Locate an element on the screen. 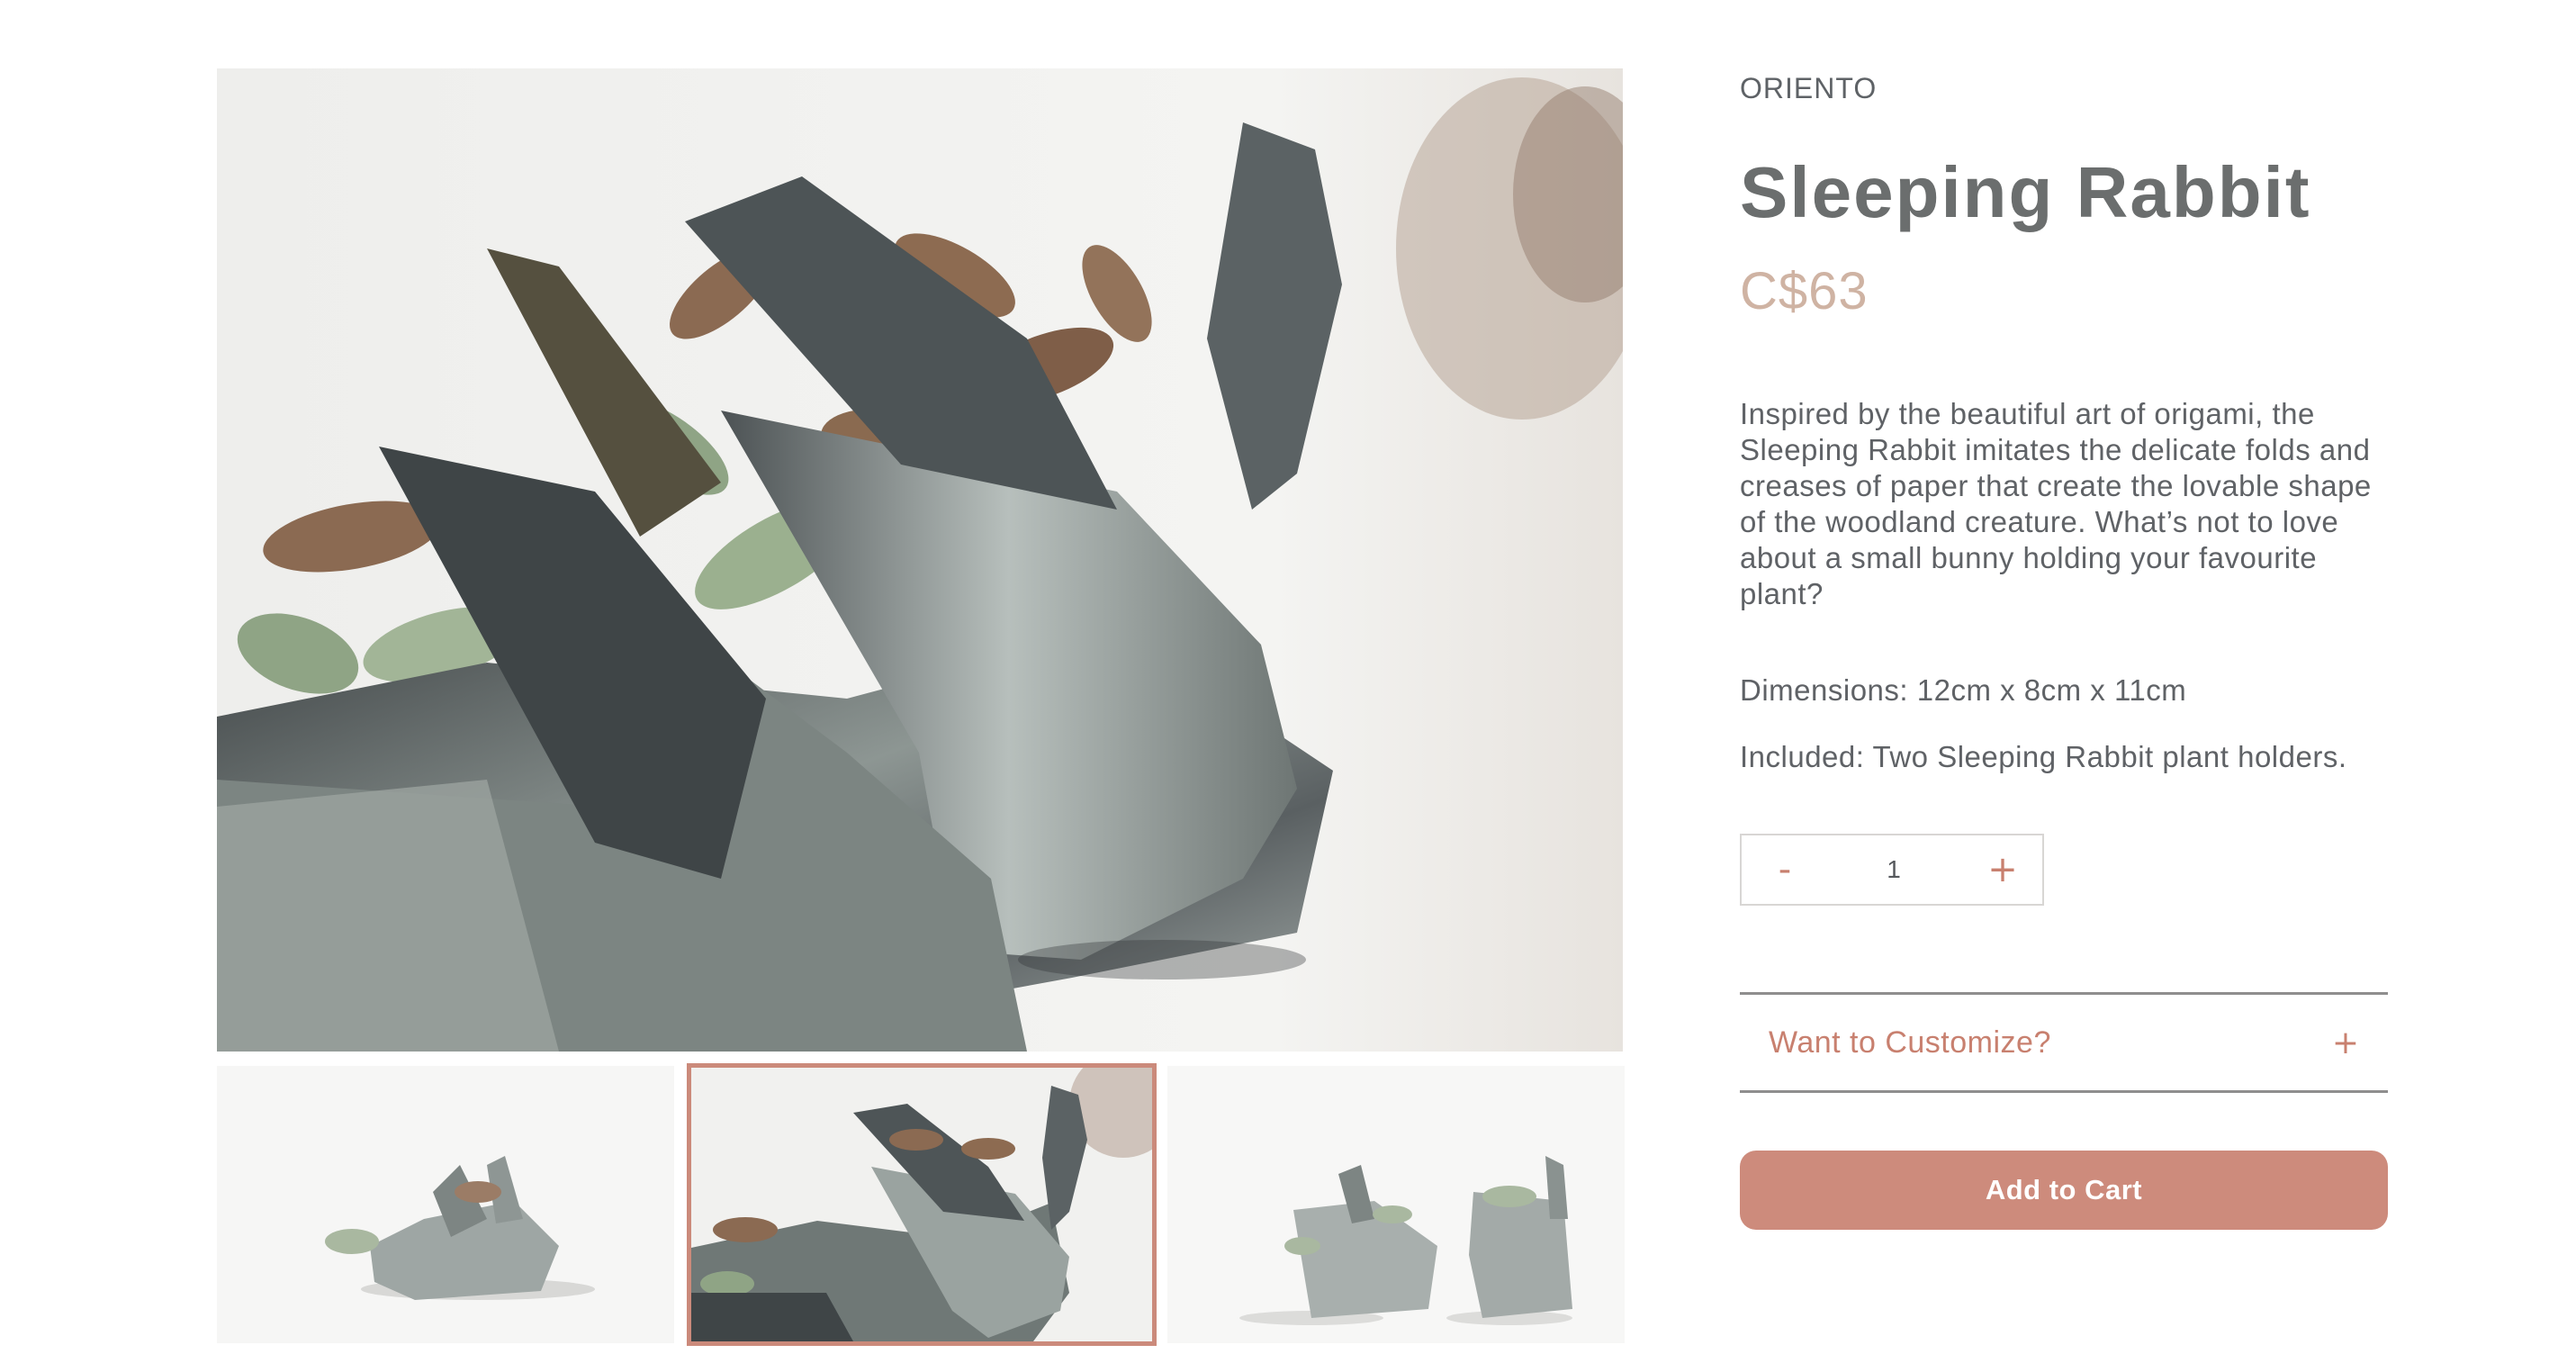 The height and width of the screenshot is (1354, 2576). product-dimensions: Dimensions: 12cm x 8cm x 11cm is located at coordinates (1963, 690).